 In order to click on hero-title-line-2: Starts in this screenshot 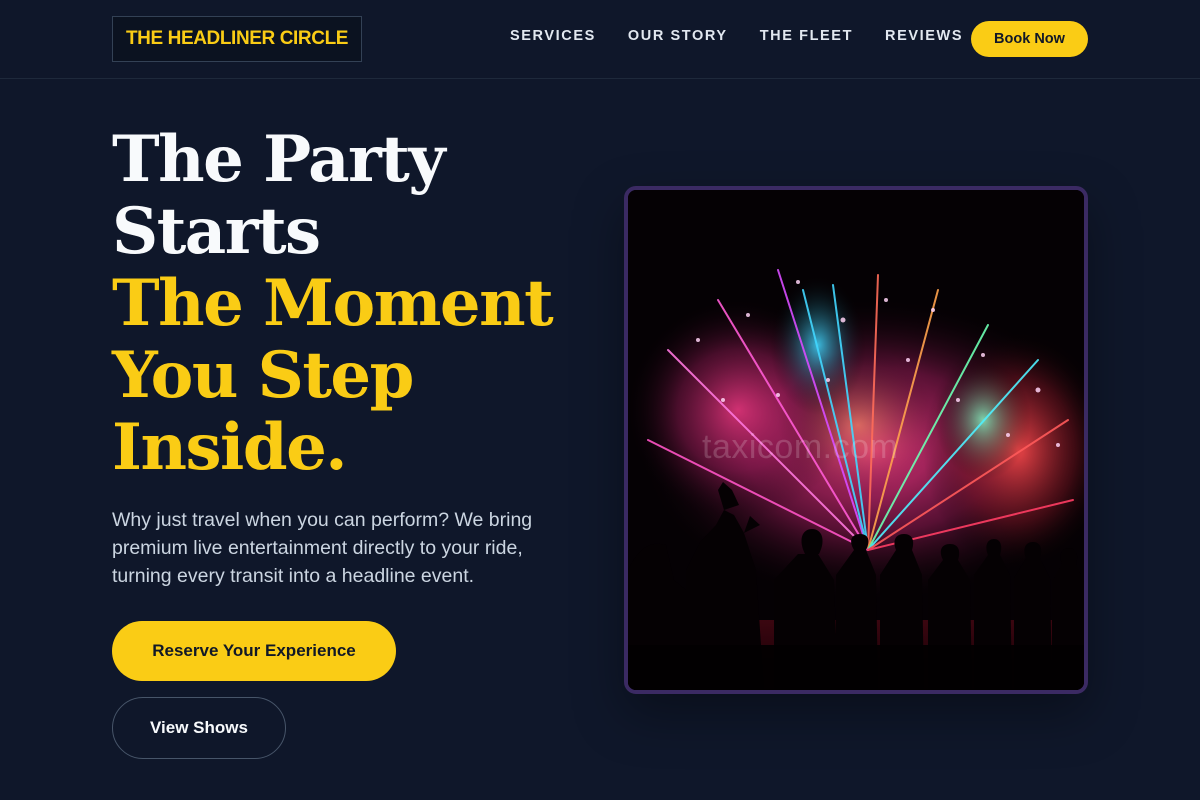, I will do `click(216, 231)`.